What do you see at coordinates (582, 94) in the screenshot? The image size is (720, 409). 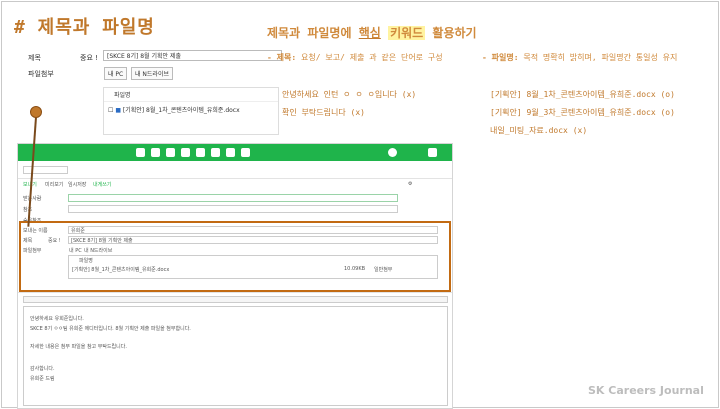 I see `example-right-1: [기획안] 8월_1차_콘텐츠아이템_유희준.docx (o)` at bounding box center [582, 94].